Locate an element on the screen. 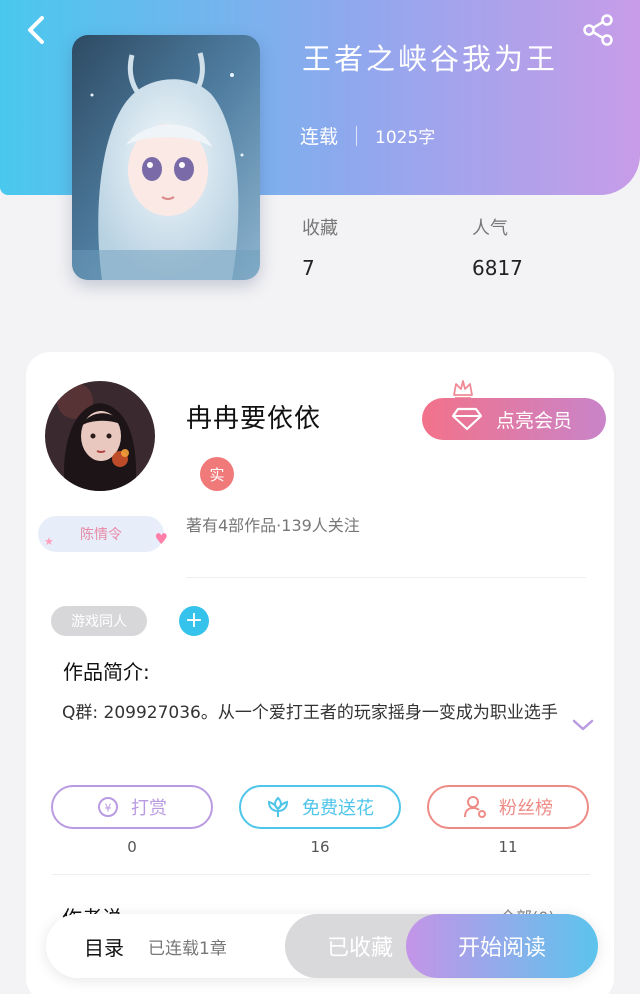 This screenshot has width=640, height=994. fan-rank-button: 粉丝榜 is located at coordinates (508, 807).